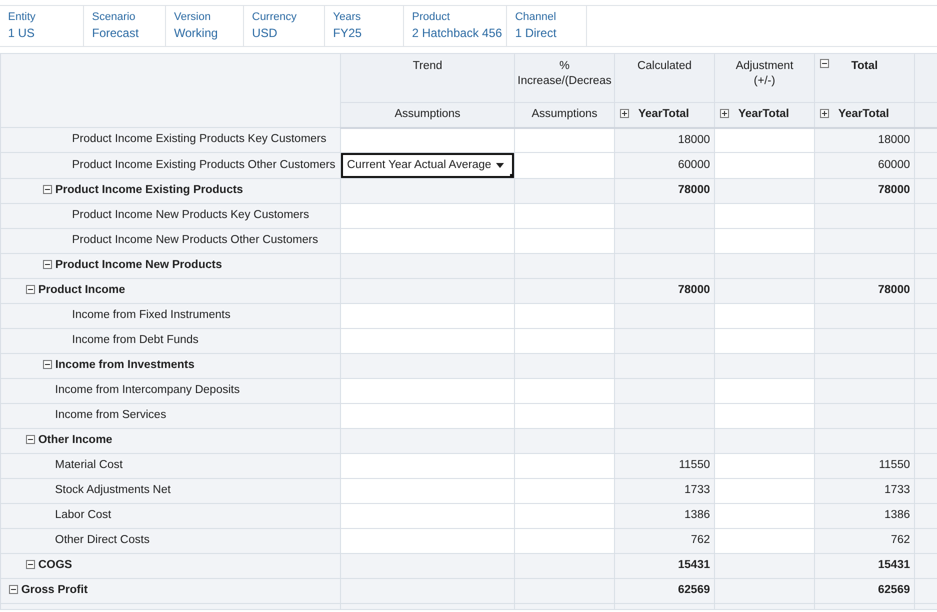  I want to click on pov-label: Entity, so click(22, 17).